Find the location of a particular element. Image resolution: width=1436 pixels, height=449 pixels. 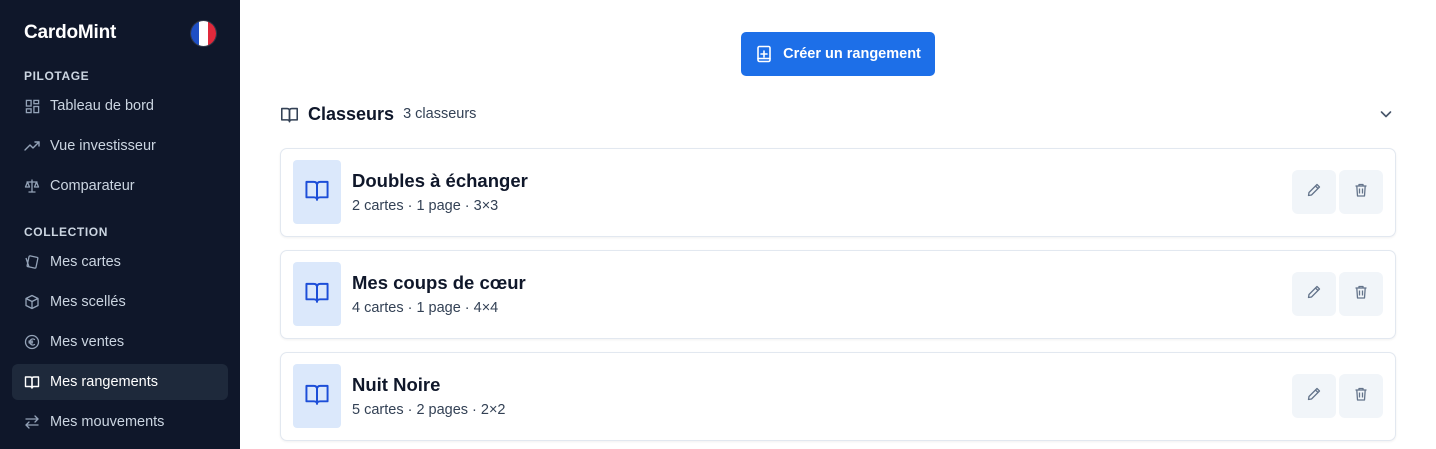

cards-icon is located at coordinates (32, 262).